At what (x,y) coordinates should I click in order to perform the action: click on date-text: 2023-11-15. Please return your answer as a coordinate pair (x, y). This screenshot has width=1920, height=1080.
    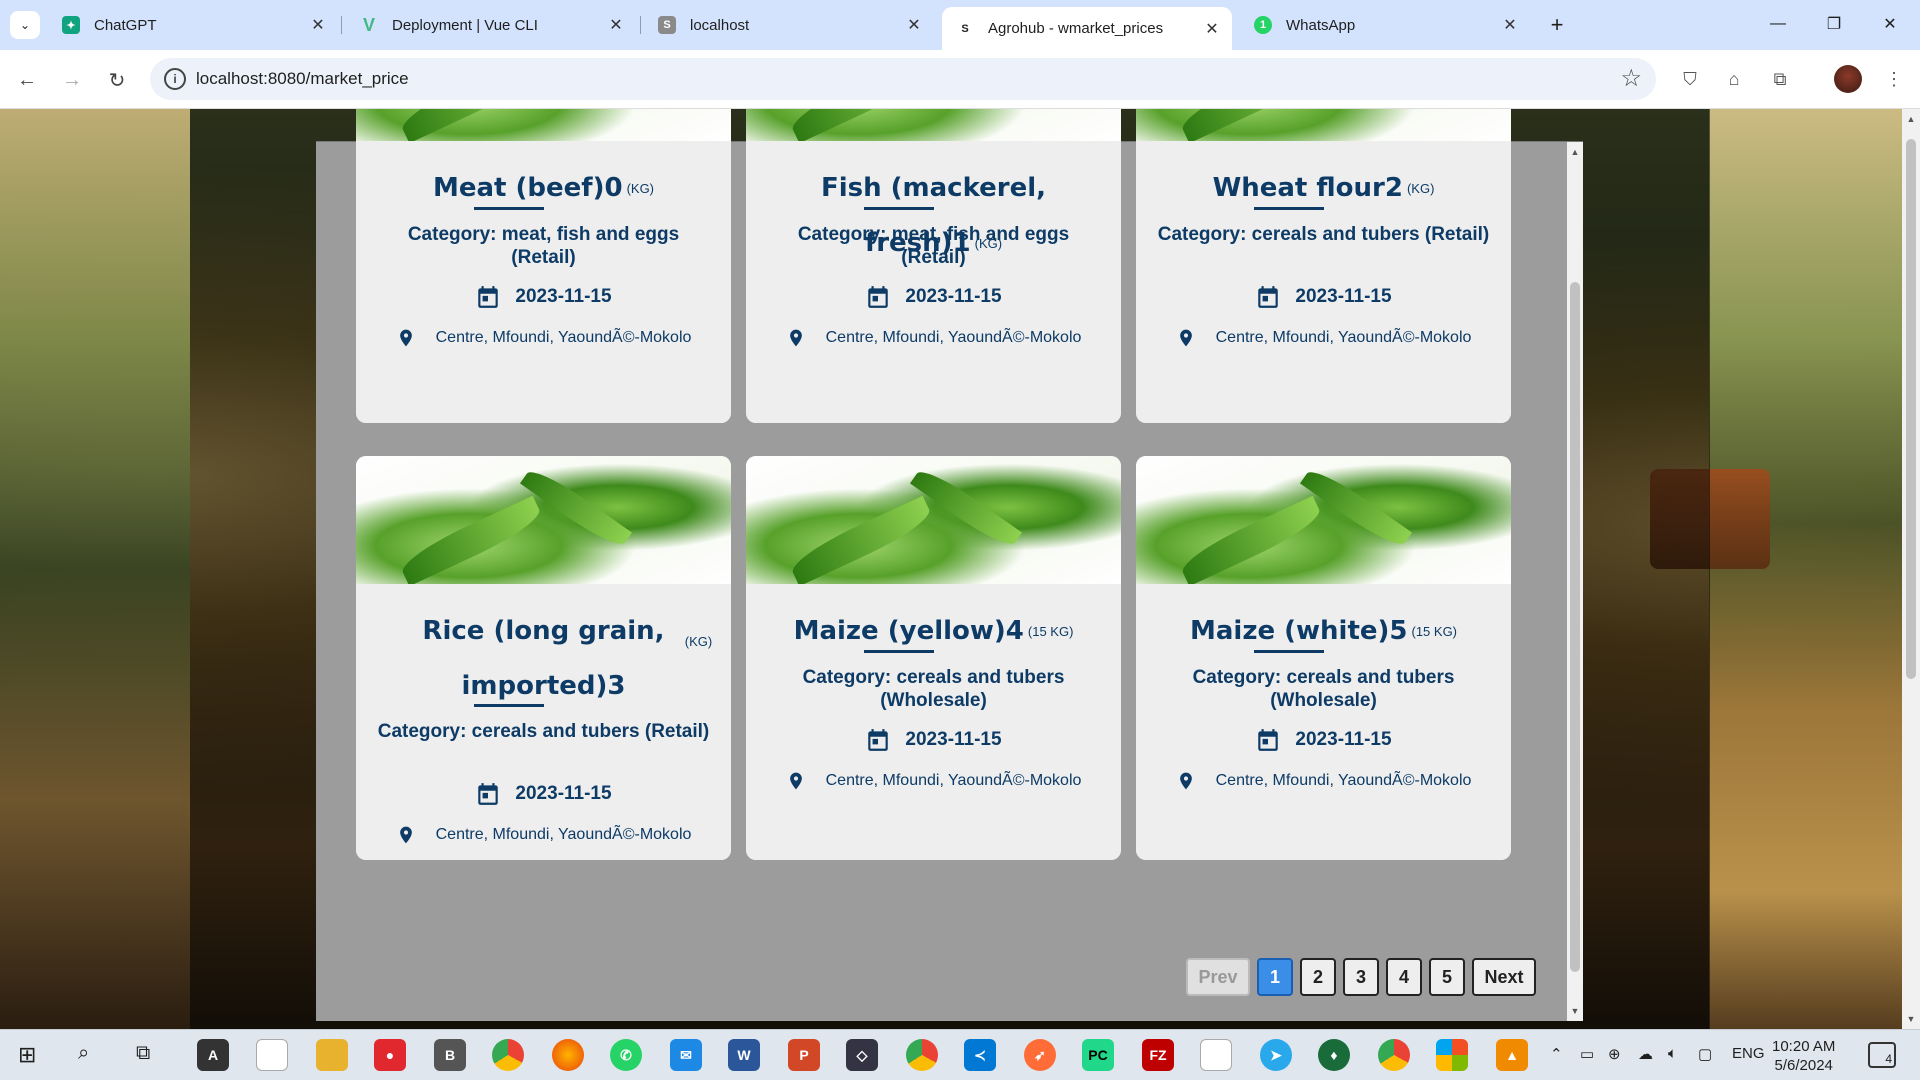
    Looking at the image, I should click on (953, 297).